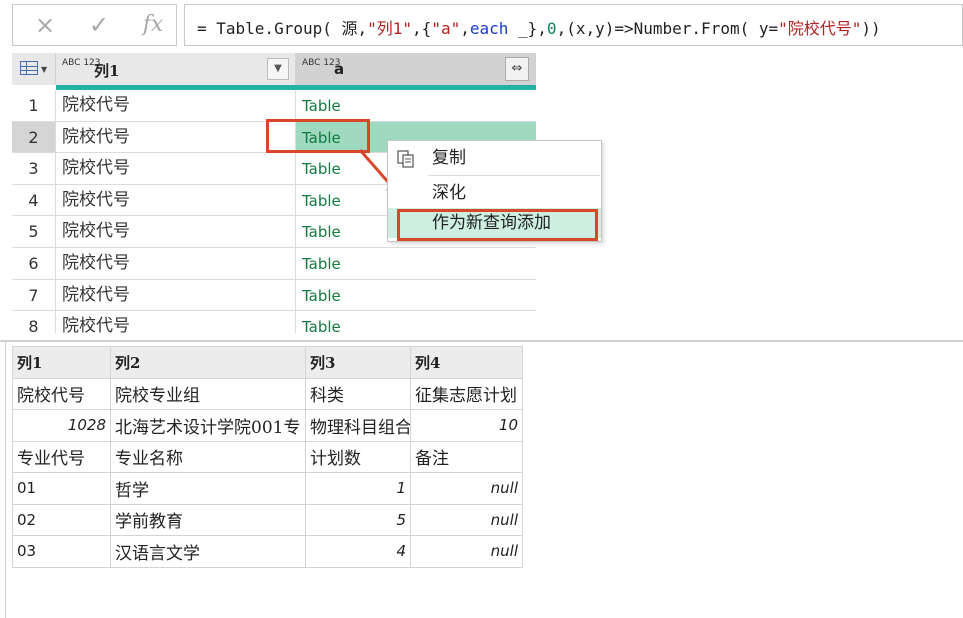  Describe the element at coordinates (176, 69) in the screenshot. I see `column-header-col1: ABC 123 列1 ▼` at that location.